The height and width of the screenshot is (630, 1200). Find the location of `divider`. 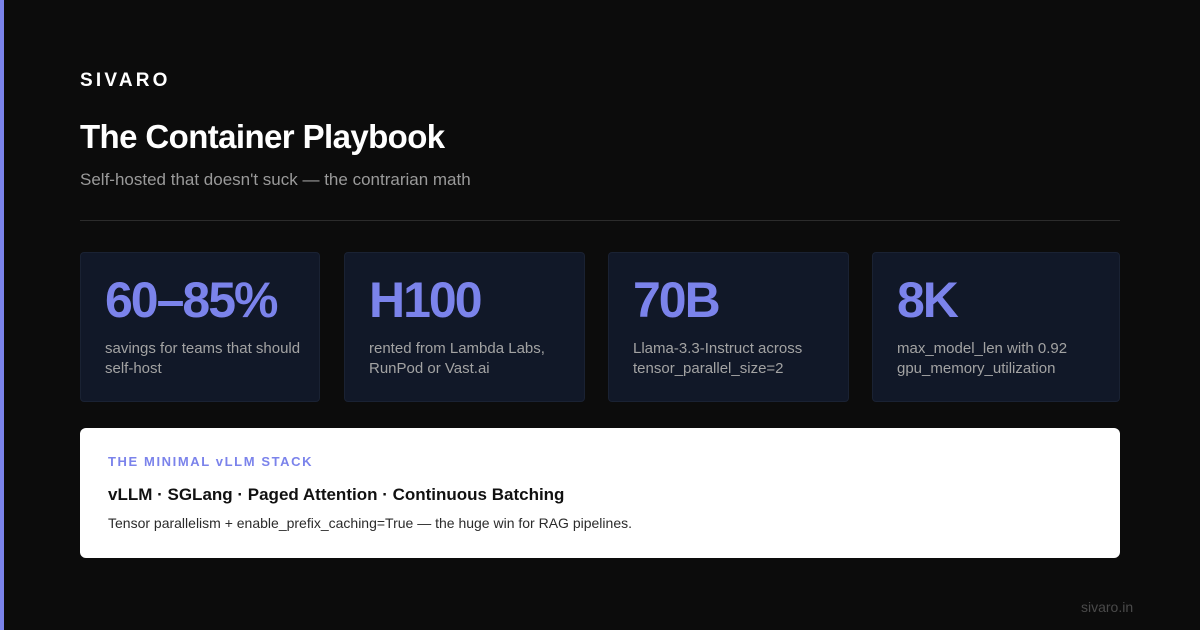

divider is located at coordinates (600, 220).